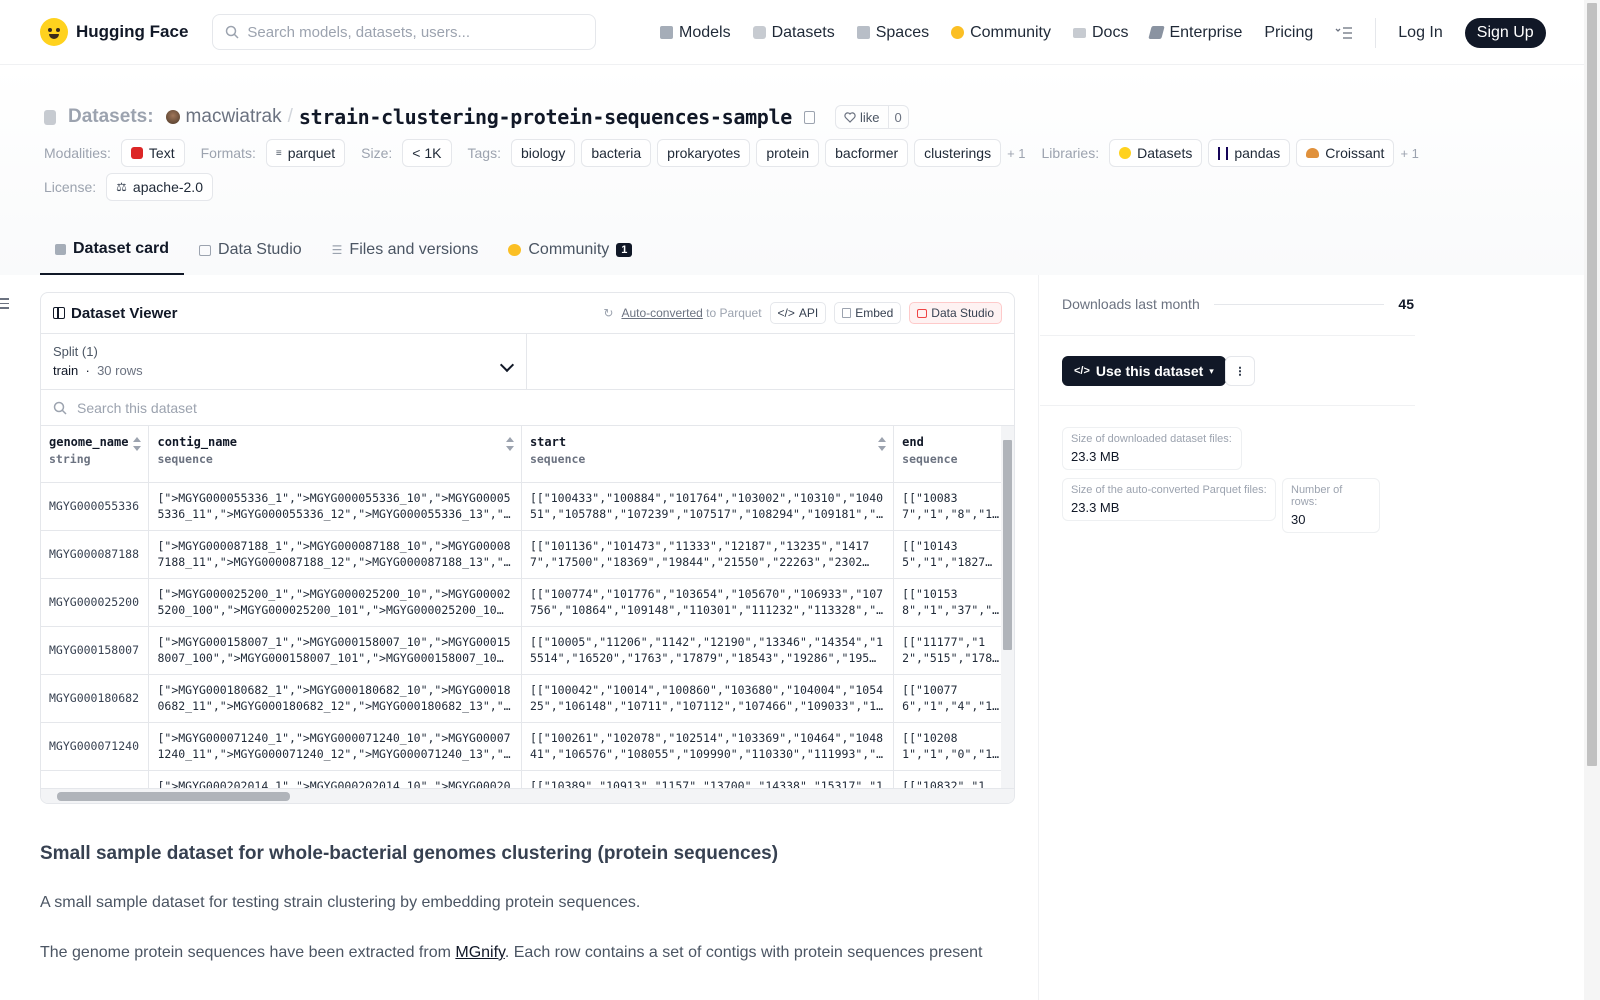 The image size is (1600, 1000). What do you see at coordinates (95, 454) in the screenshot?
I see `column-header-genome-name: genome_name string` at bounding box center [95, 454].